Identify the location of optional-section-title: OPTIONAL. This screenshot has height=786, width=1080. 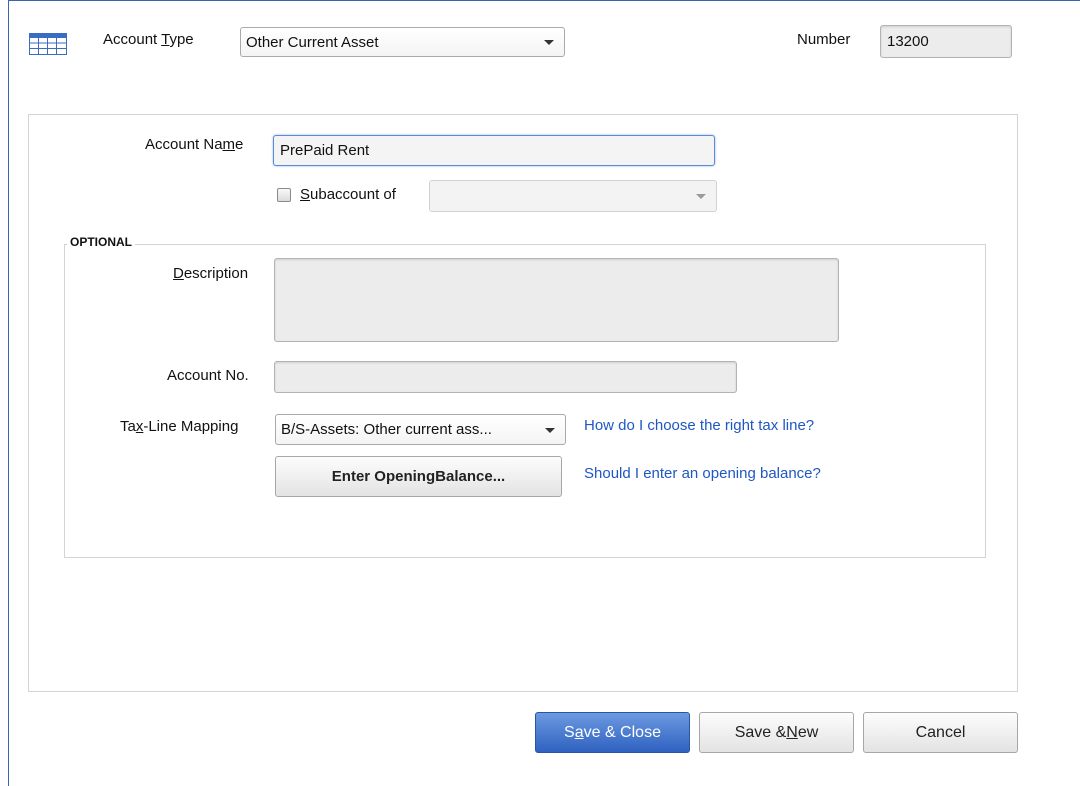
(101, 242).